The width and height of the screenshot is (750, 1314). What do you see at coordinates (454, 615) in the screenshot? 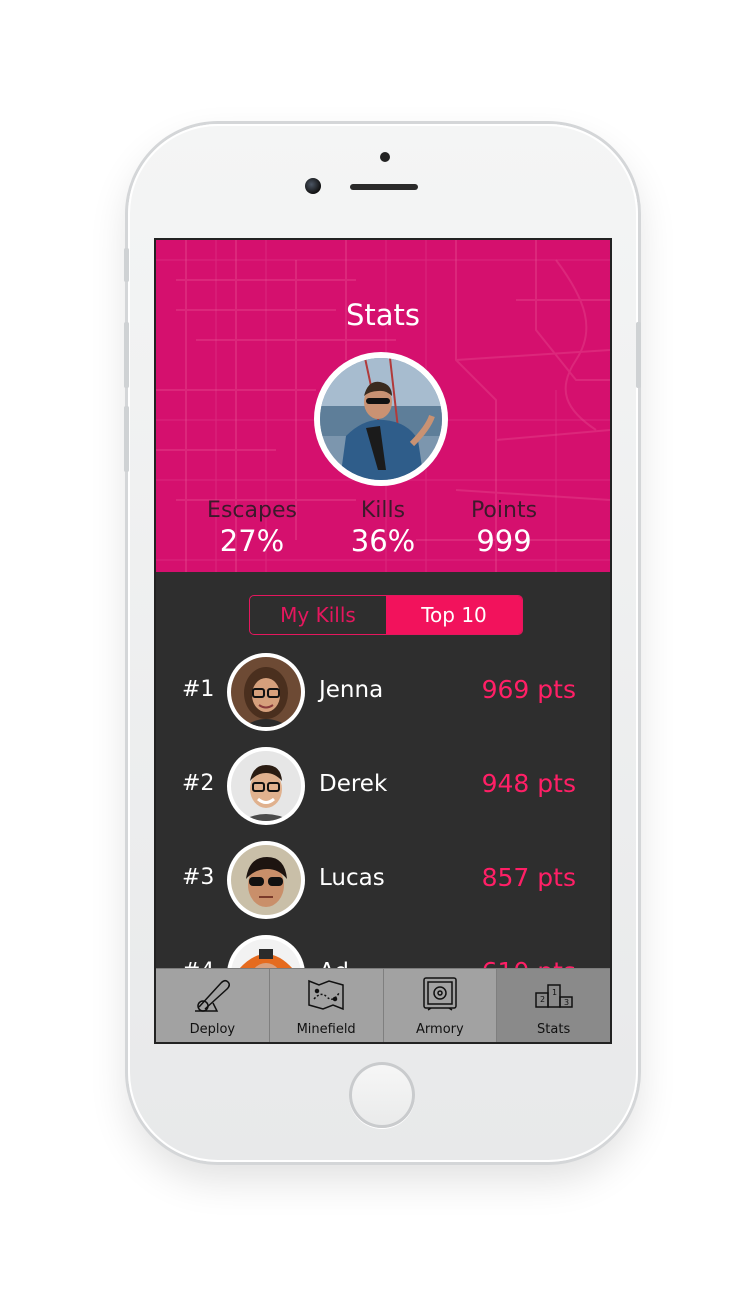
I see `segment-top-10: Top 10` at bounding box center [454, 615].